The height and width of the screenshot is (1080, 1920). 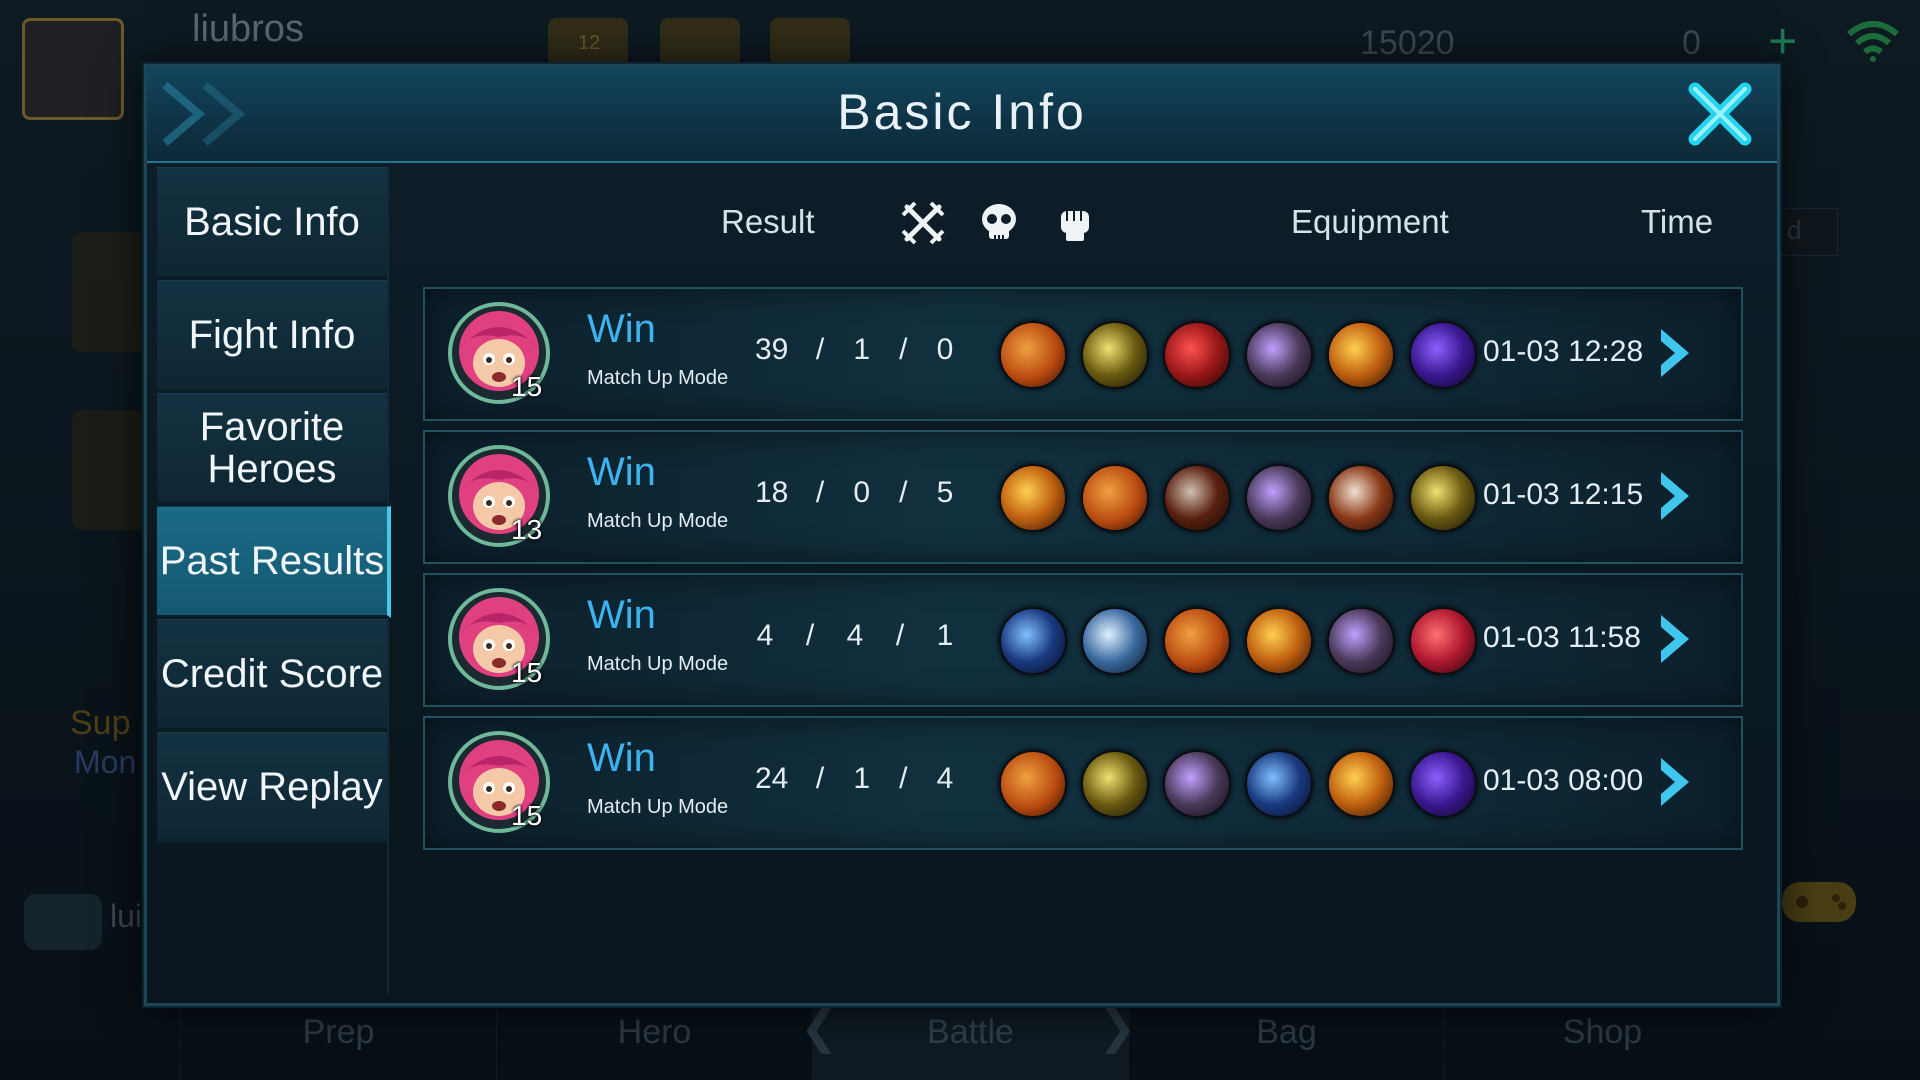 What do you see at coordinates (272, 336) in the screenshot?
I see `tab-fight-info: Fight Info` at bounding box center [272, 336].